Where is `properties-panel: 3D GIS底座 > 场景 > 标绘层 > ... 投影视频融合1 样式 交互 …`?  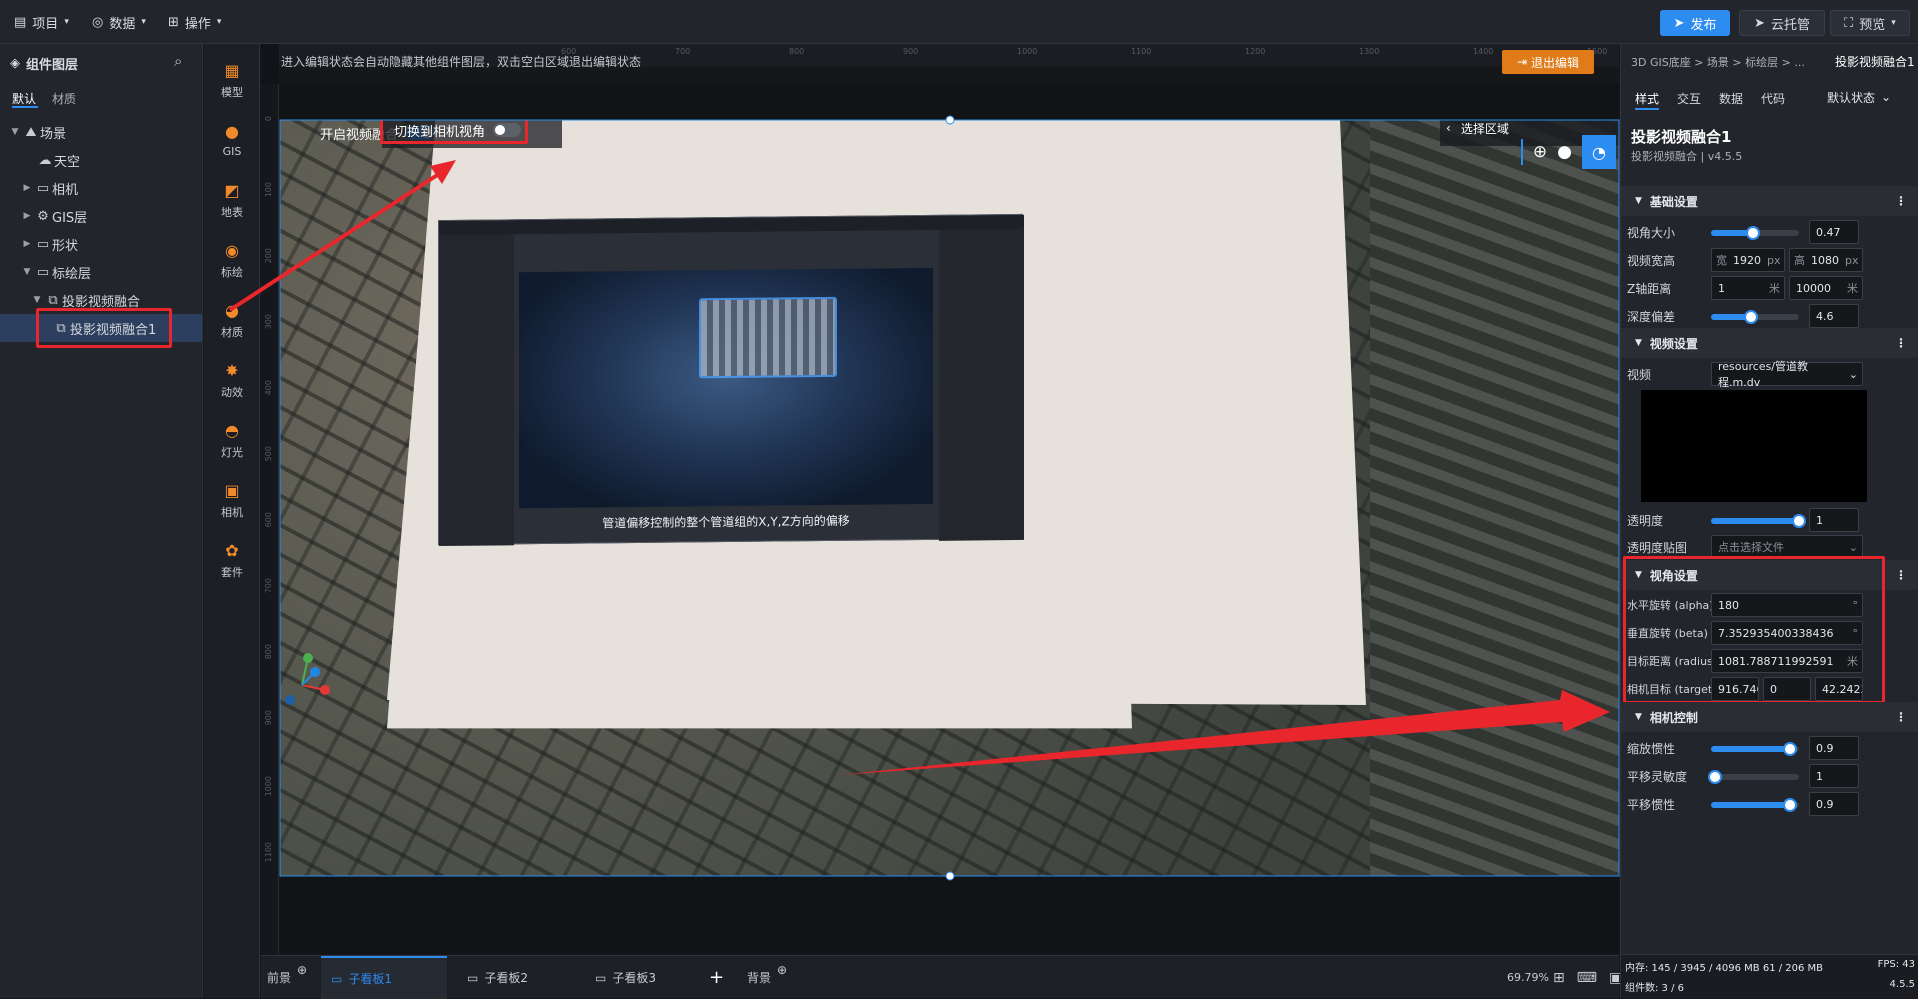 properties-panel: 3D GIS底座 > 场景 > 标绘层 > ... 投影视频融合1 样式 交互 … is located at coordinates (1769, 521).